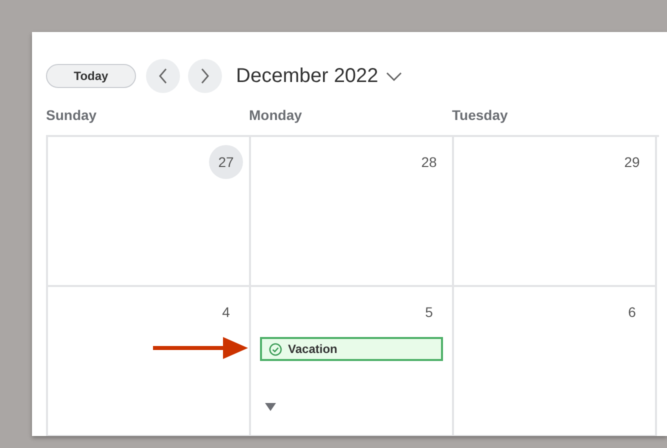 This screenshot has height=448, width=667. I want to click on weekday-label: Monday, so click(275, 115).